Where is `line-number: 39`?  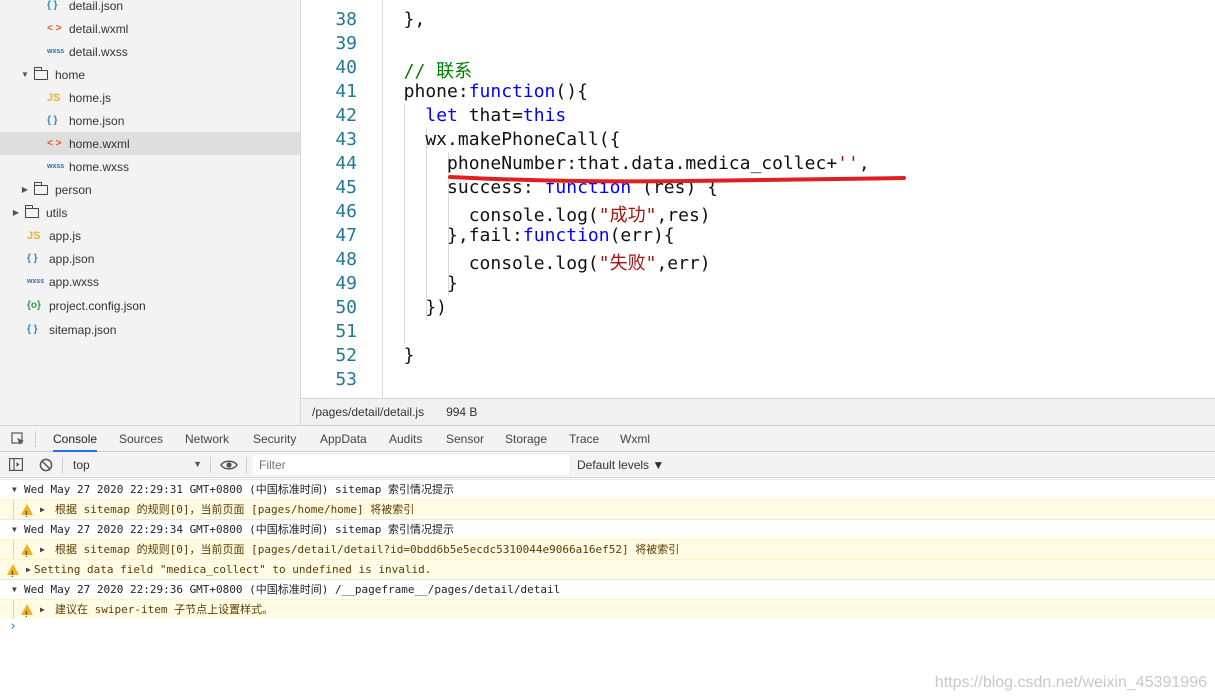 line-number: 39 is located at coordinates (346, 43).